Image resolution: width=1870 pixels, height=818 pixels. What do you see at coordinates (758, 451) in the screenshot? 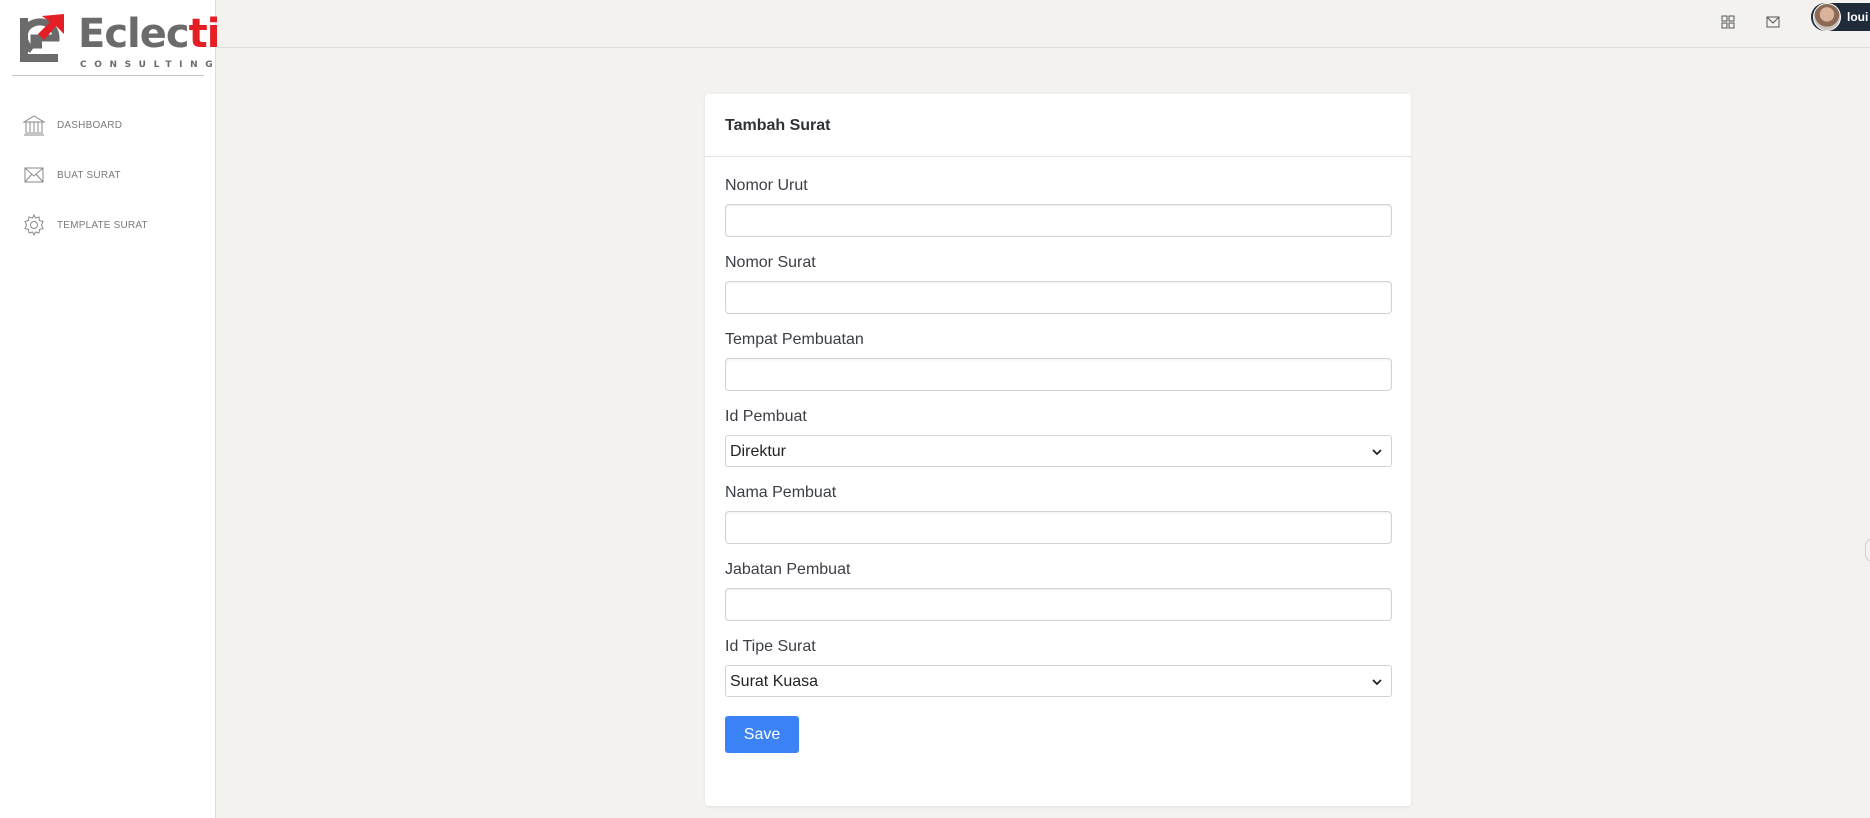
I see `select-value: Direktur` at bounding box center [758, 451].